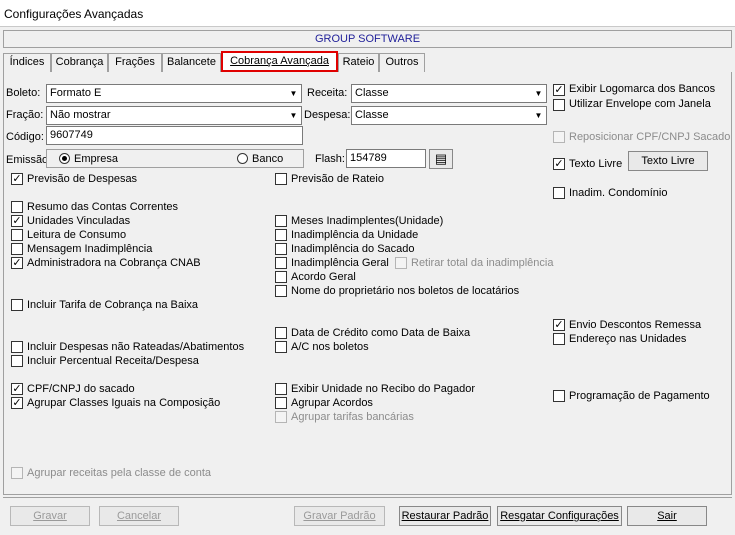 This screenshot has height=535, width=735. Describe the element at coordinates (281, 277) in the screenshot. I see `acordo-geral-checkbox` at that location.